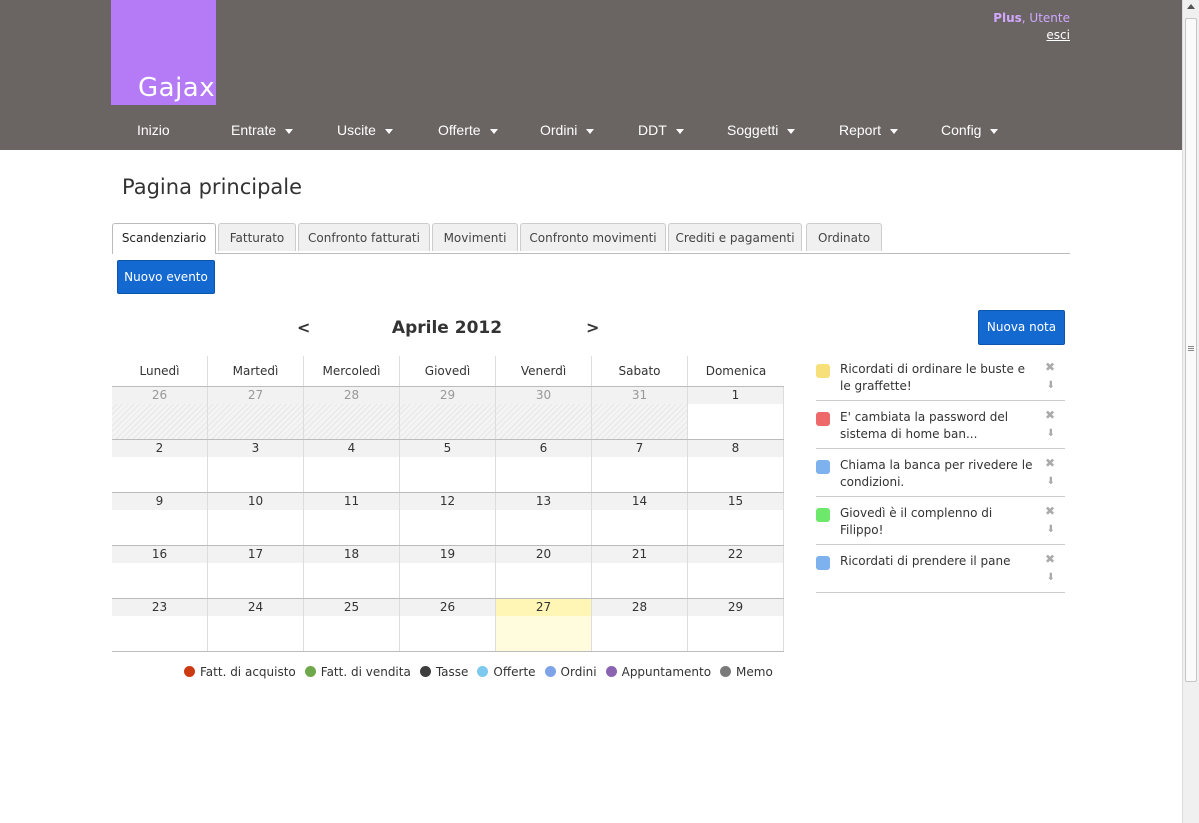  What do you see at coordinates (736, 466) in the screenshot?
I see `calendar-day: 8` at bounding box center [736, 466].